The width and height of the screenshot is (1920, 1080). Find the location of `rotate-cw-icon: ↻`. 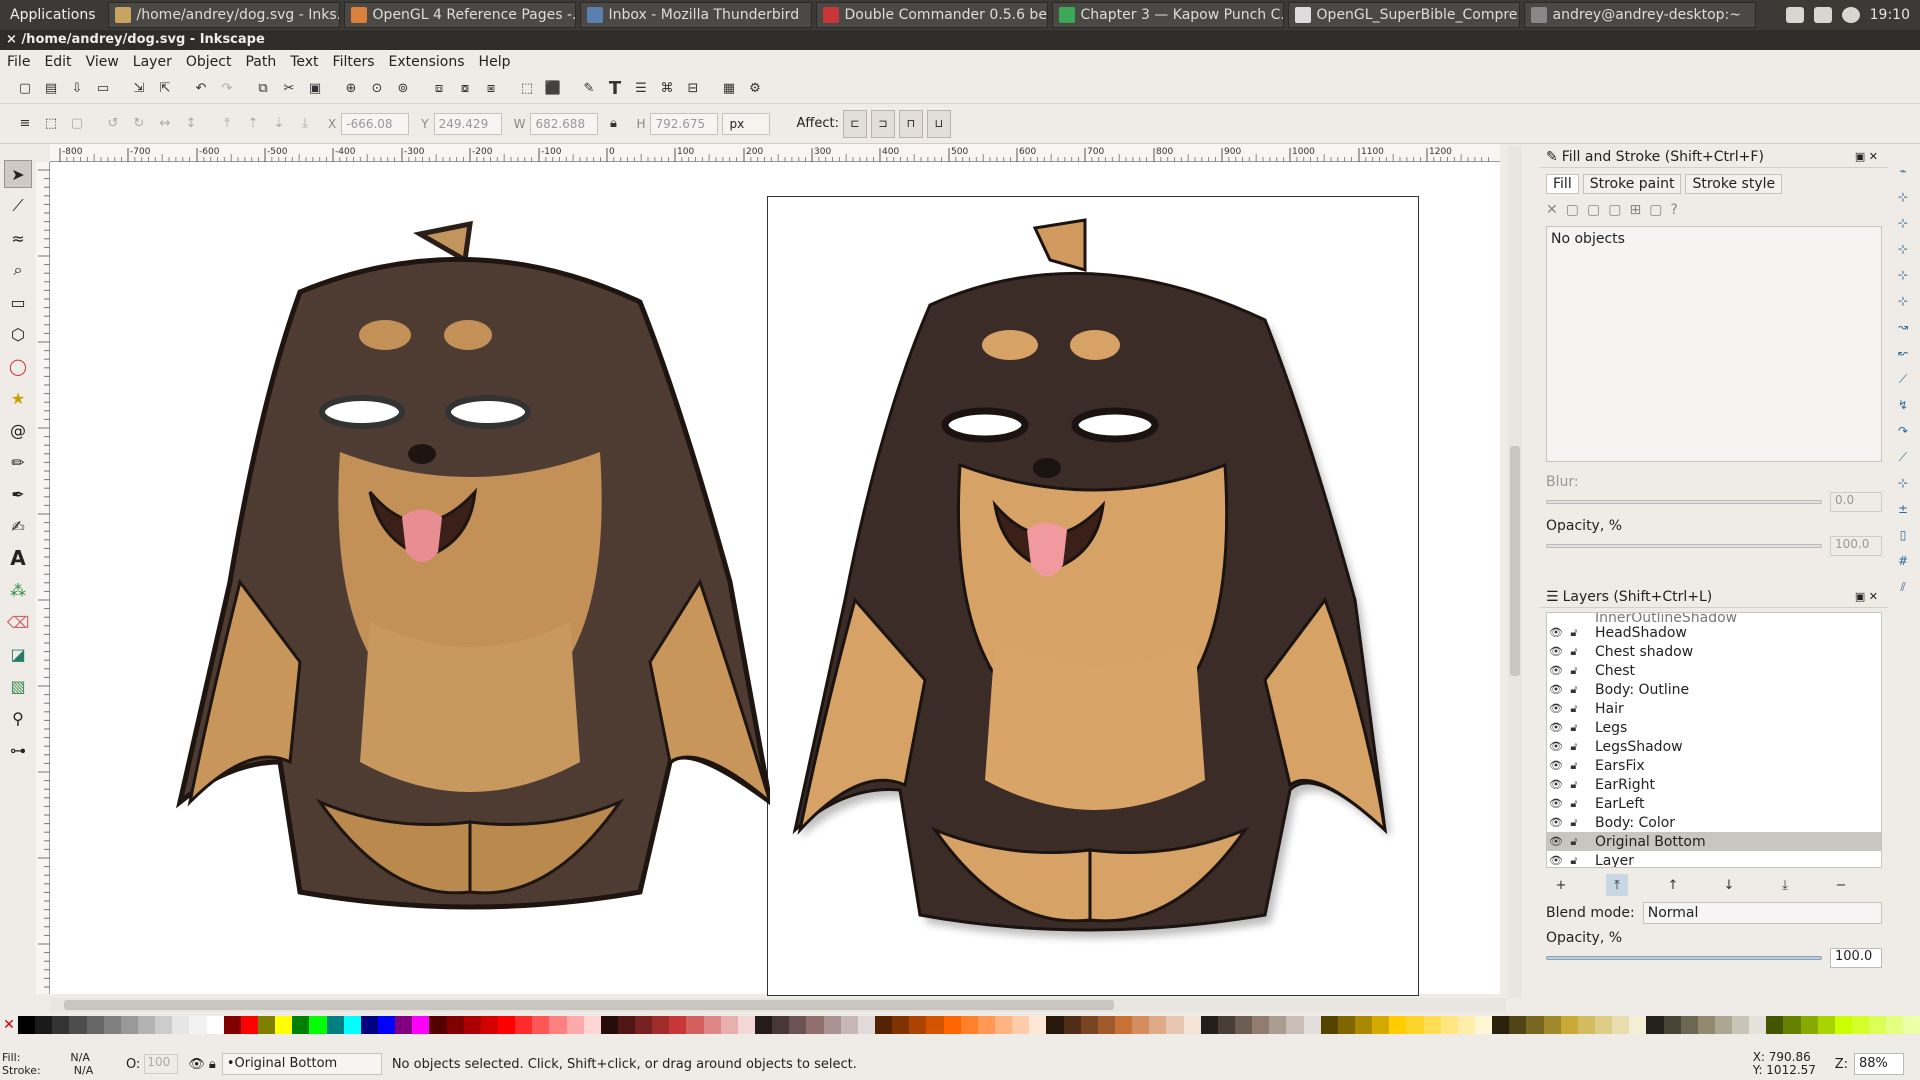

rotate-cw-icon: ↻ is located at coordinates (139, 124).